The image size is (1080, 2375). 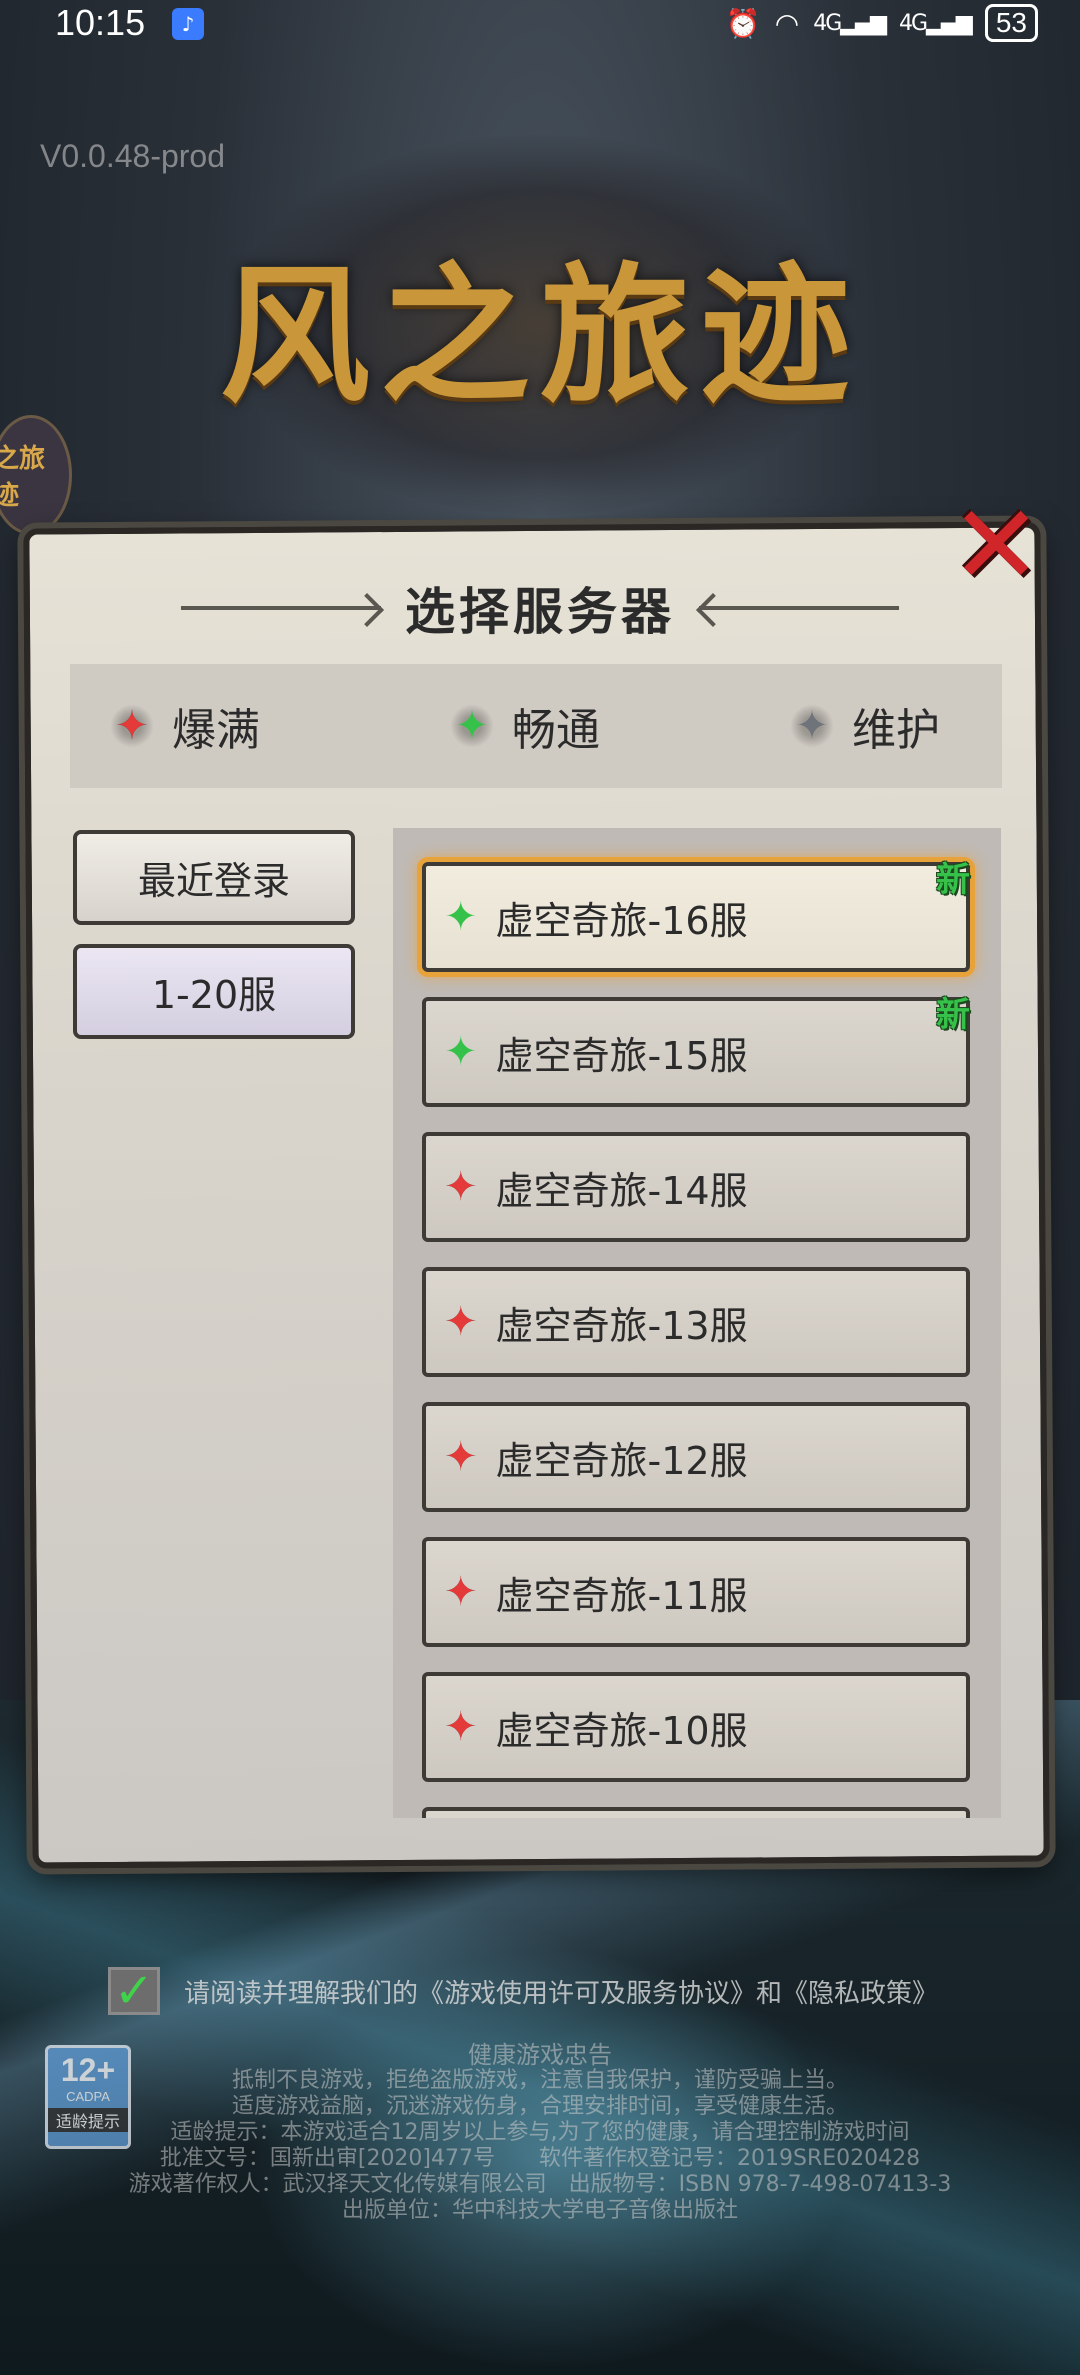 I want to click on server-item: ✦ 虚空奇旅-11服, so click(x=696, y=1592).